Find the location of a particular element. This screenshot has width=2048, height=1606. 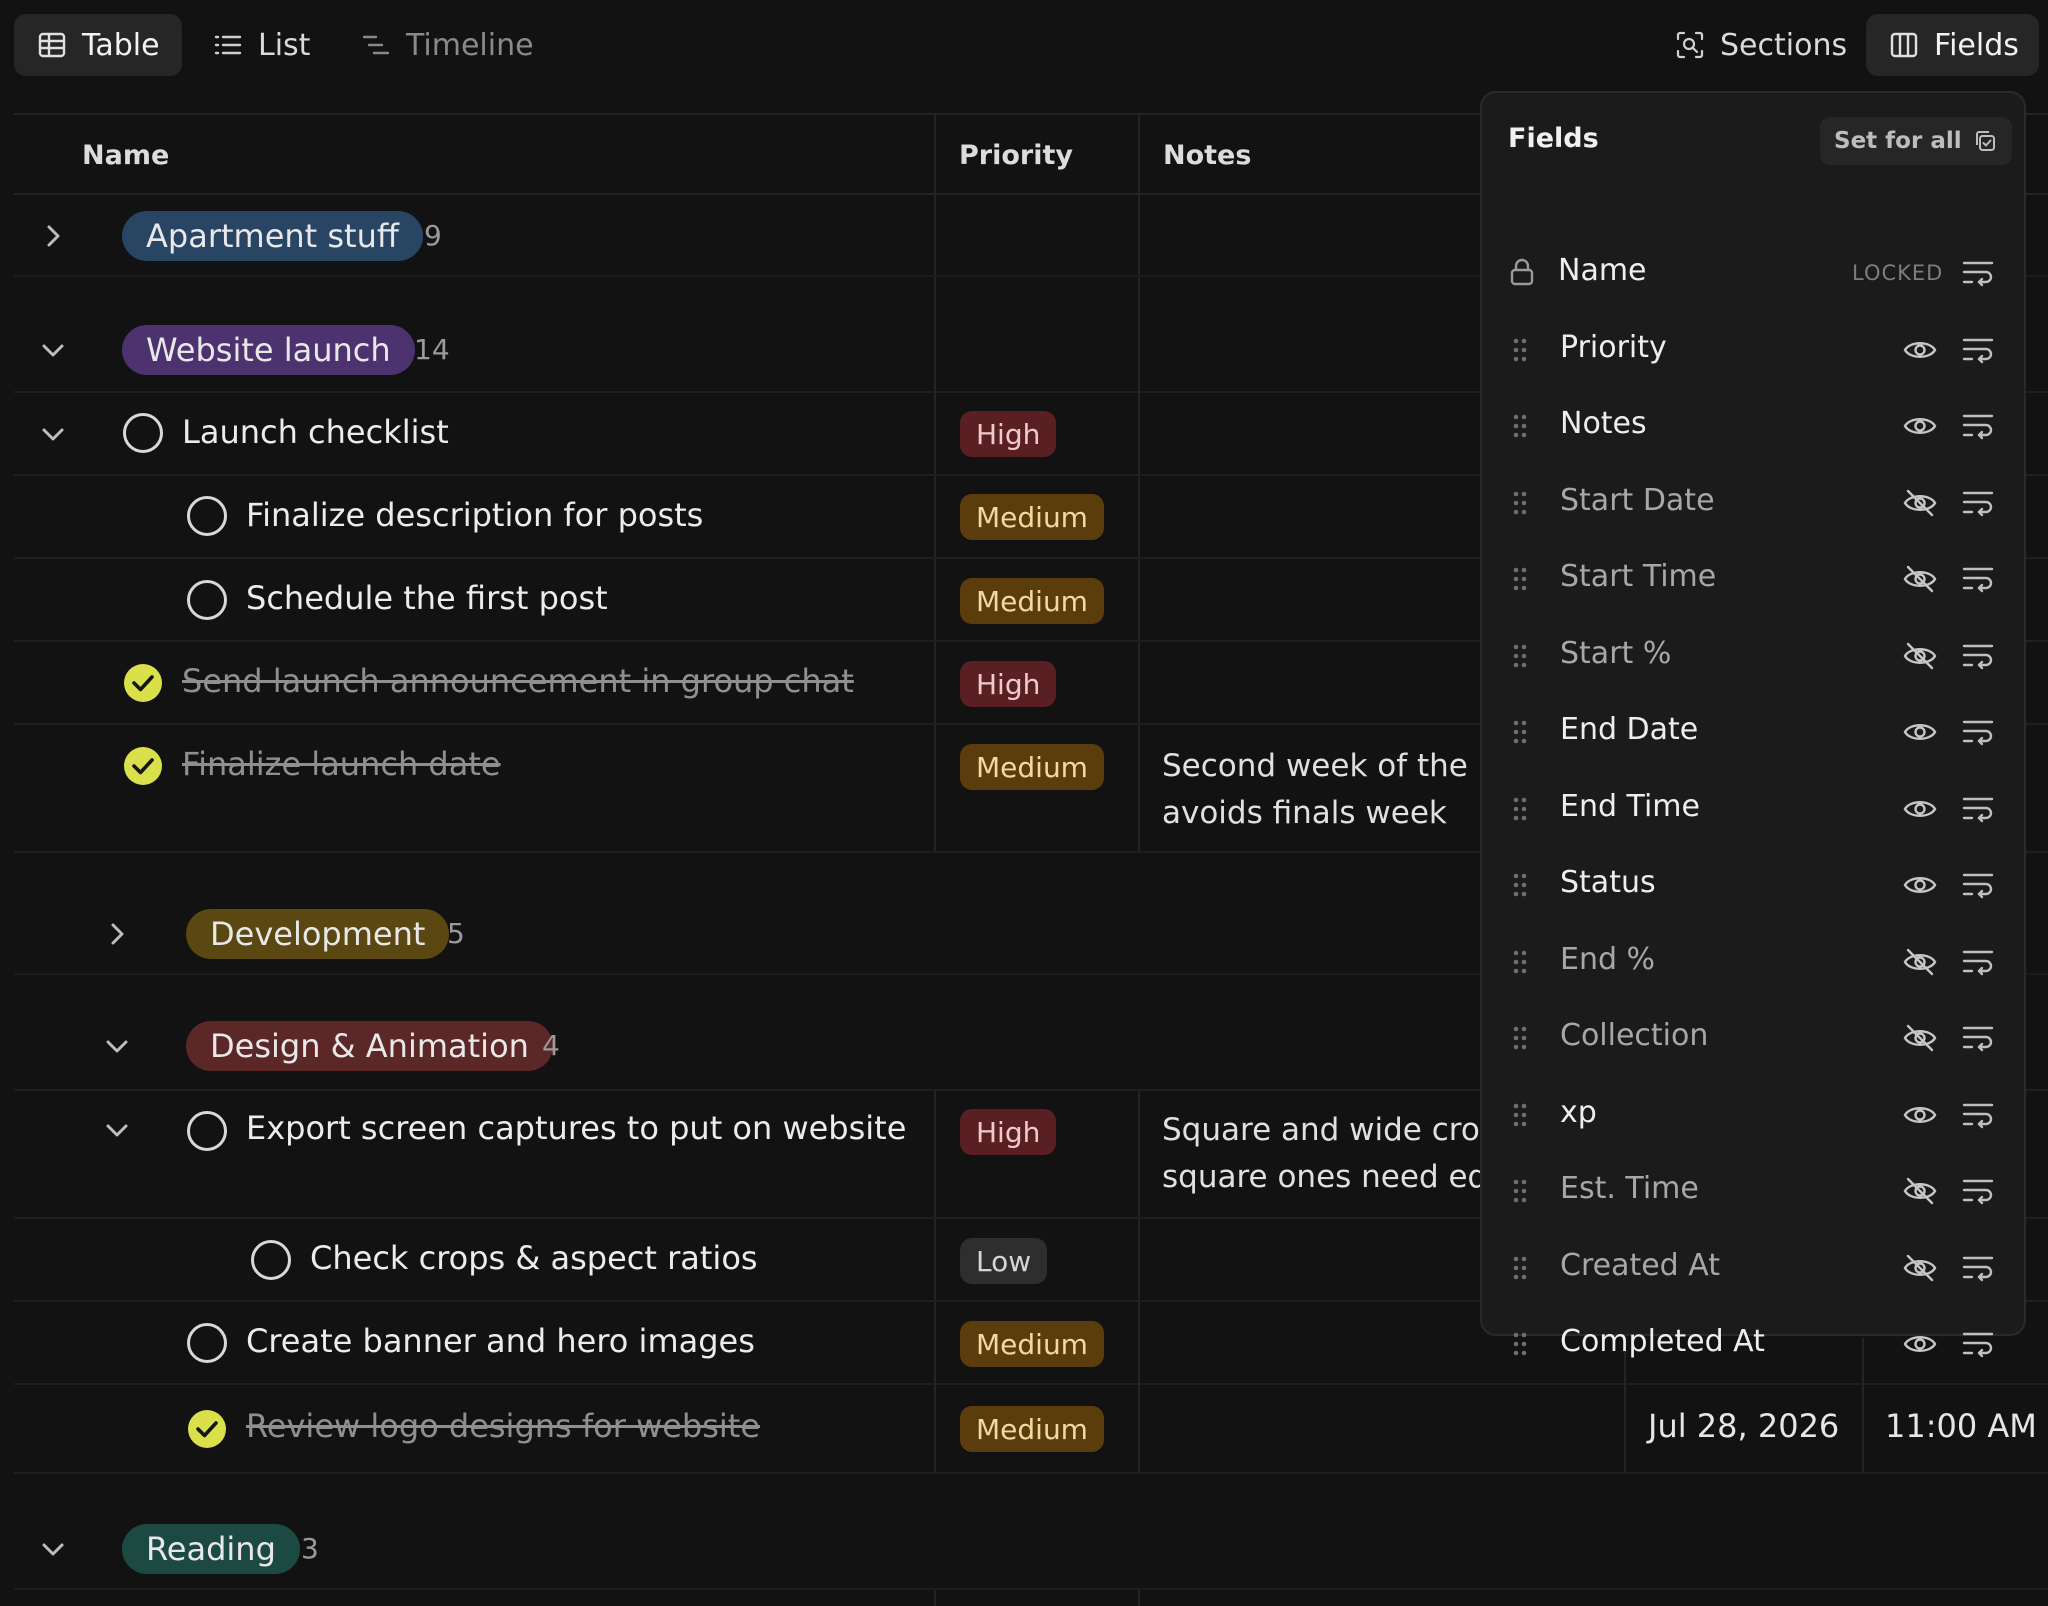

task-name: Create banner and hero images is located at coordinates (500, 1341).